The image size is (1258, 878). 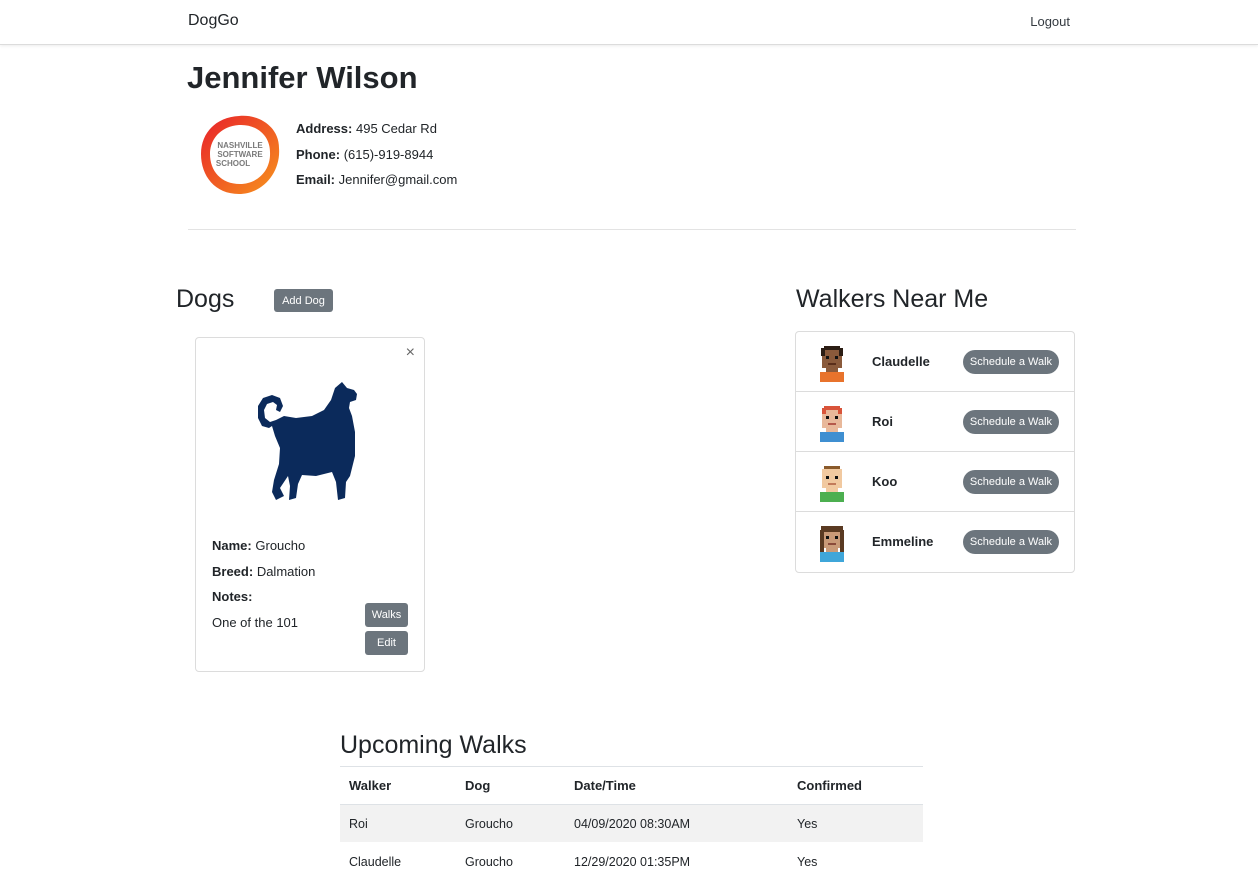 What do you see at coordinates (433, 745) in the screenshot?
I see `upcoming-walks-heading: Upcoming Walks` at bounding box center [433, 745].